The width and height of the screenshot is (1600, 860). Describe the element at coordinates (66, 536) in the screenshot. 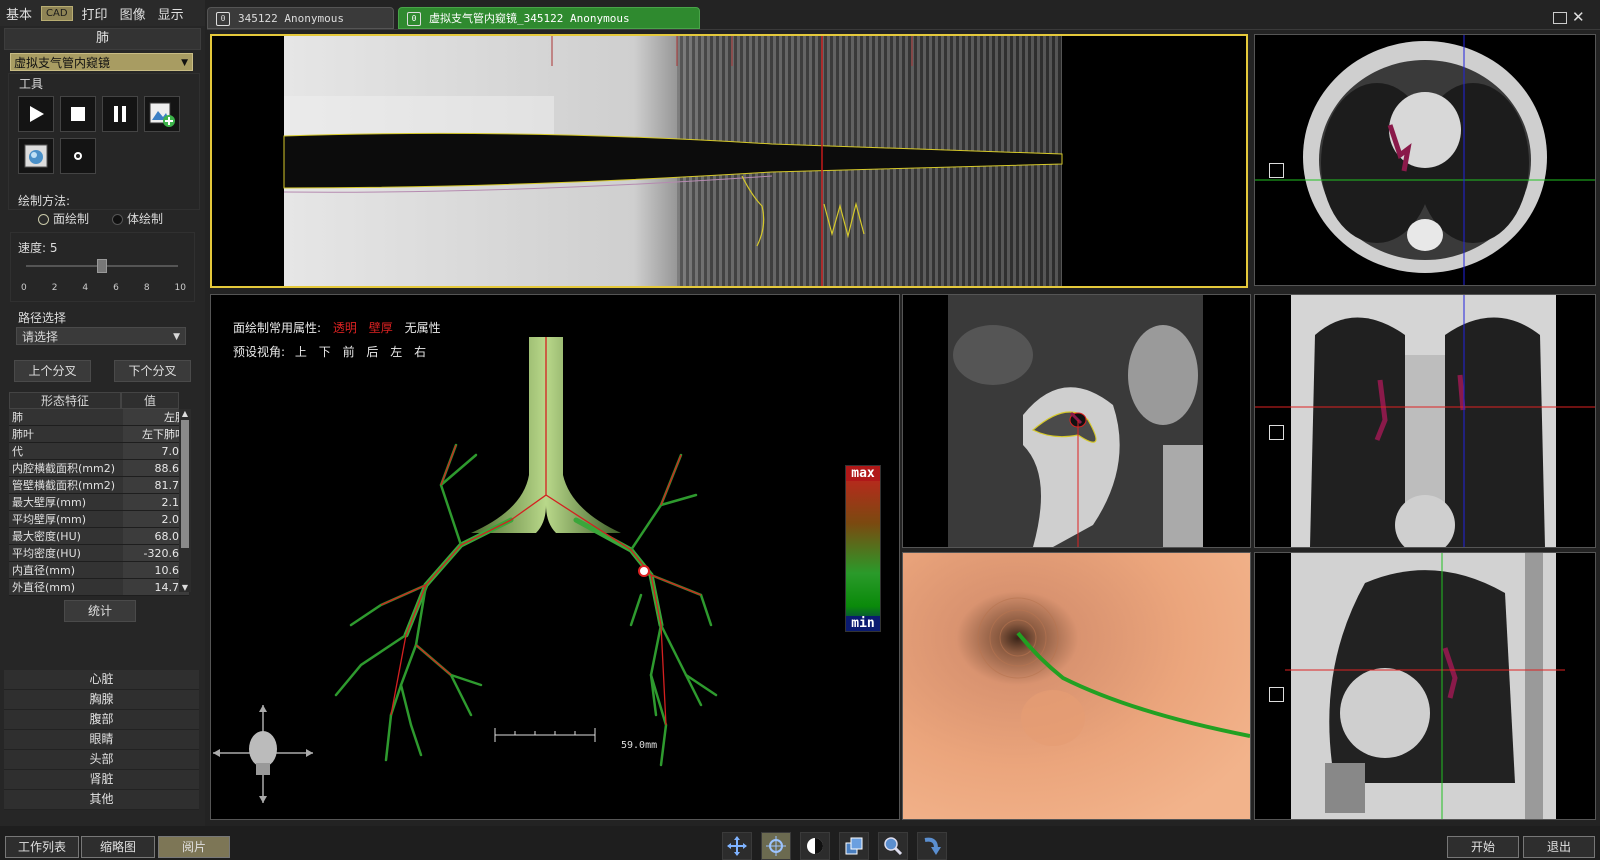

I see `feature-name: 最大密度(HU)` at that location.